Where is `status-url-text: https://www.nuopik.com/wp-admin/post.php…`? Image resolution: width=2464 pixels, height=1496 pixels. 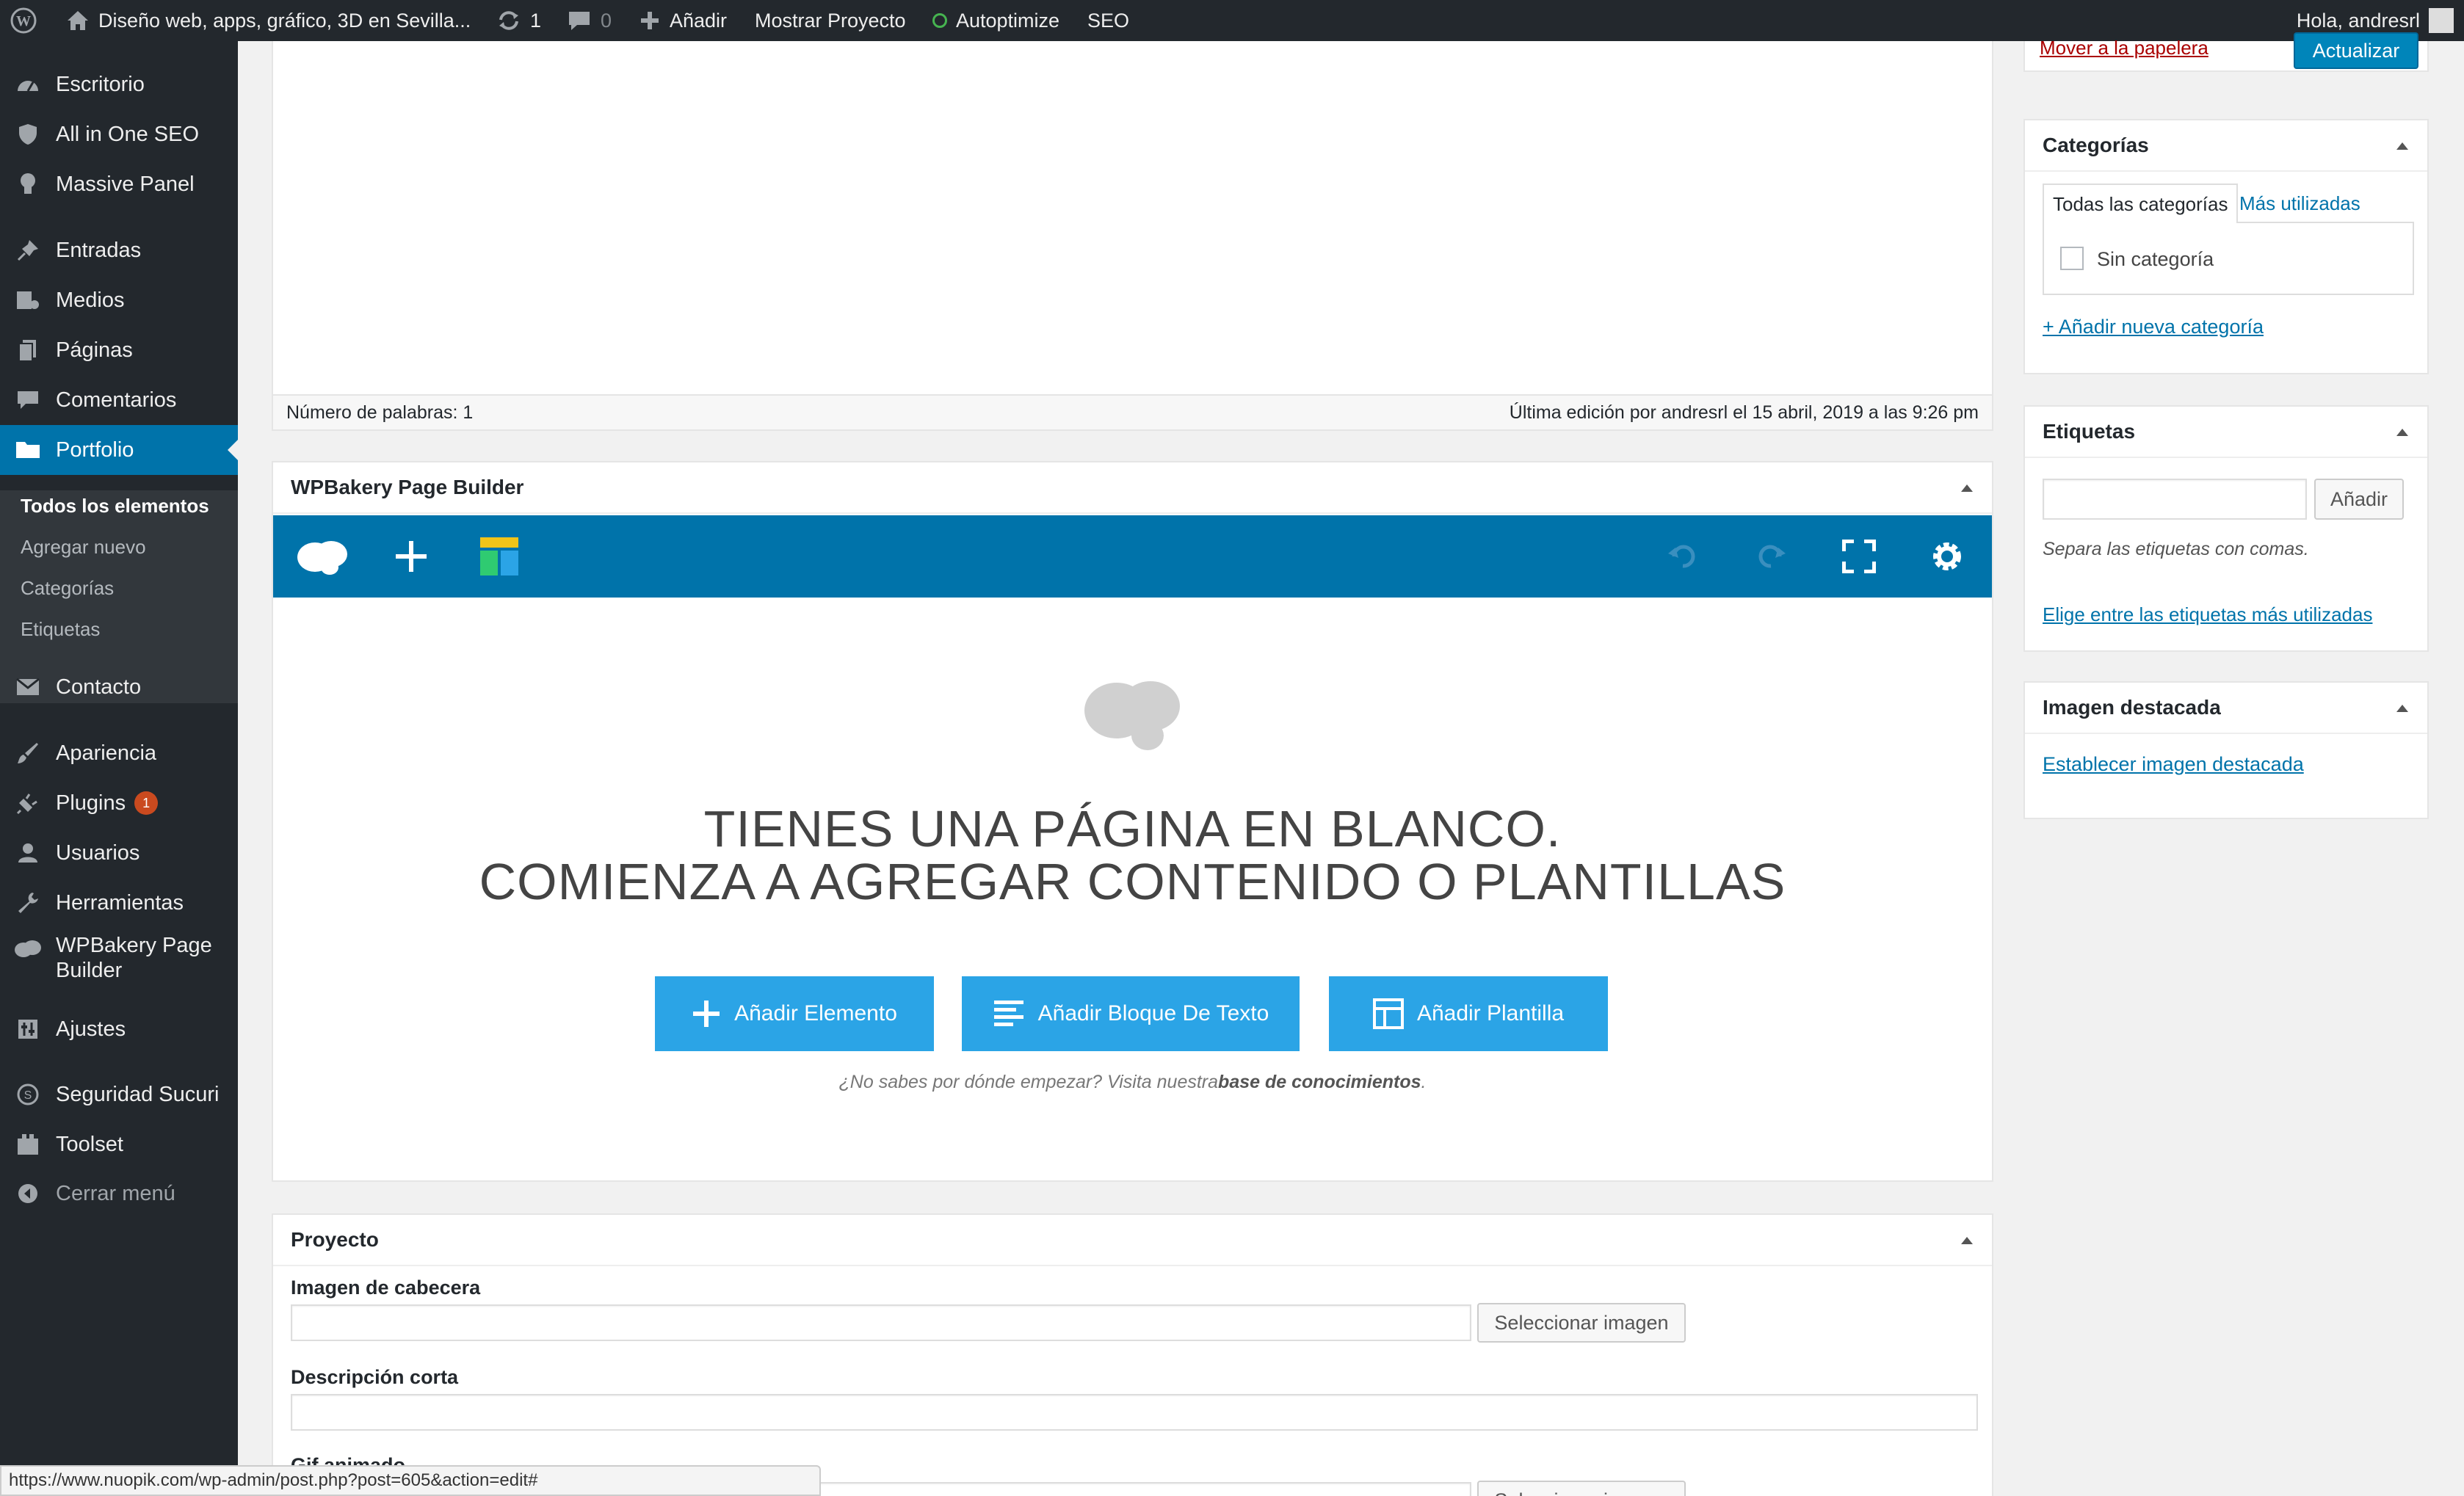 status-url-text: https://www.nuopik.com/wp-admin/post.php… is located at coordinates (273, 1480).